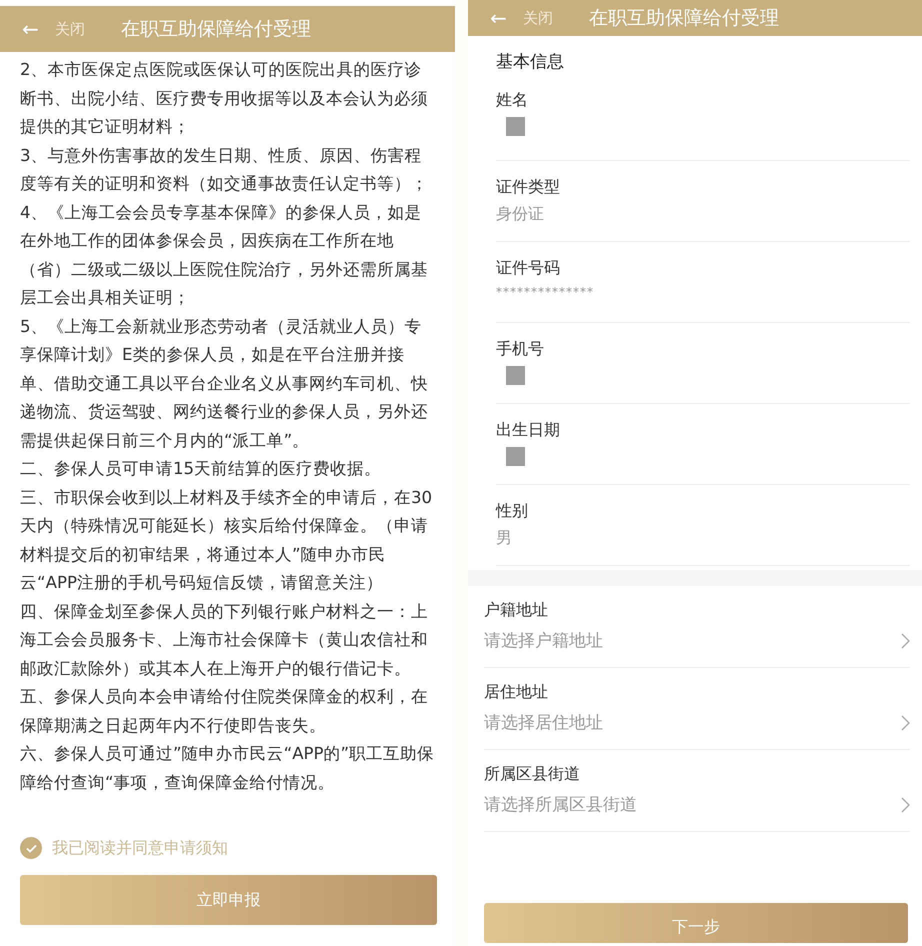 This screenshot has height=946, width=922. Describe the element at coordinates (224, 255) in the screenshot. I see `notice-paragraph: 4、《上海工会会员专享基本保障》的参保人员，如是在外地工作的团体参保会员，因疾病在工作所在地（省）二级或二级以上医院住院治疗，另外还需所属基层工会出具相关证明；` at that location.